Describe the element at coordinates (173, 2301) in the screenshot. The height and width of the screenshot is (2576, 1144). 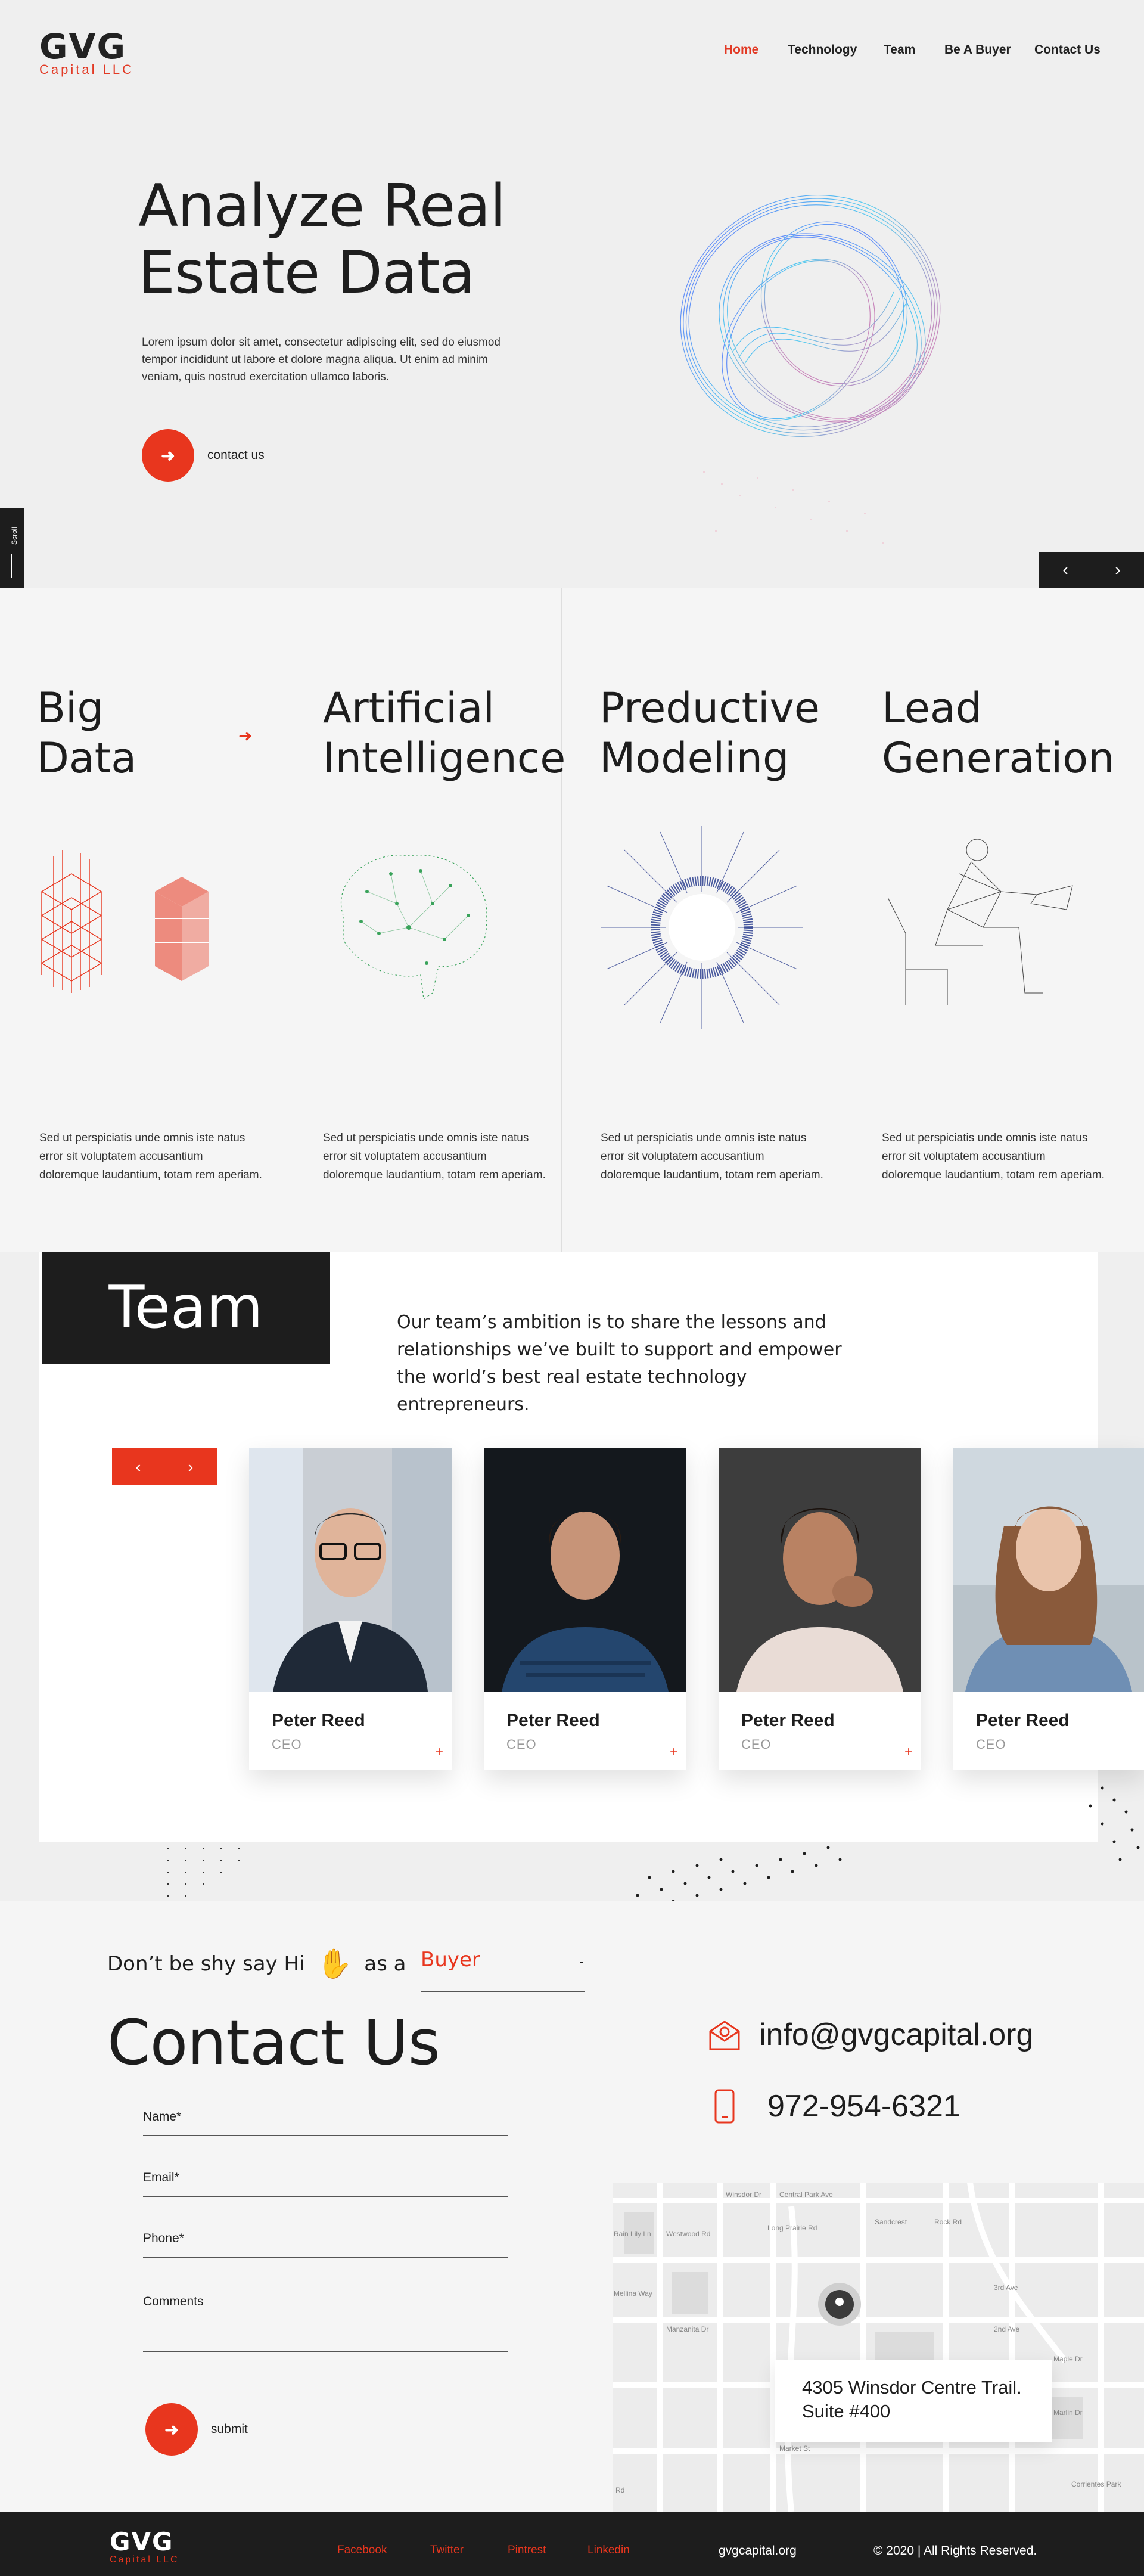
I see `comments-label: Comments` at that location.